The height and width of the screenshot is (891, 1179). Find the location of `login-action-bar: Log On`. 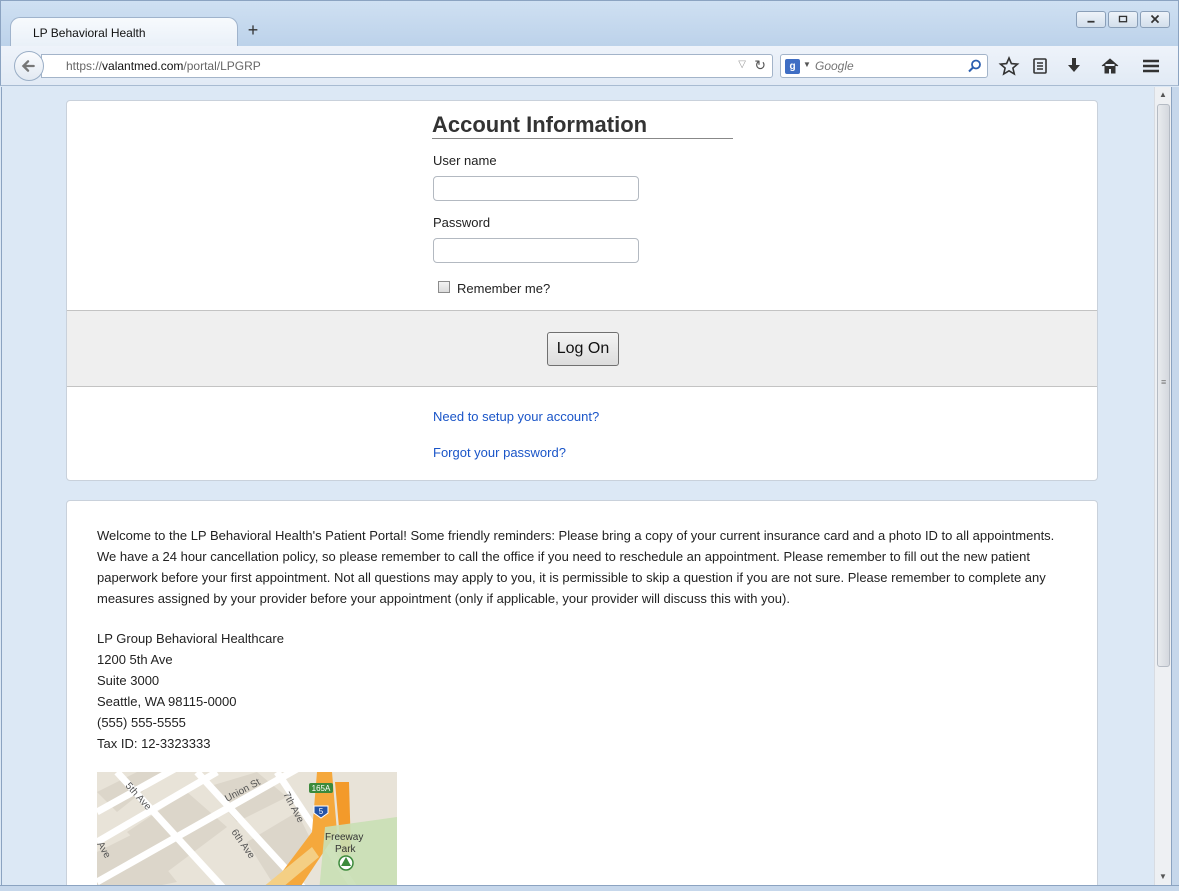

login-action-bar: Log On is located at coordinates (582, 348).